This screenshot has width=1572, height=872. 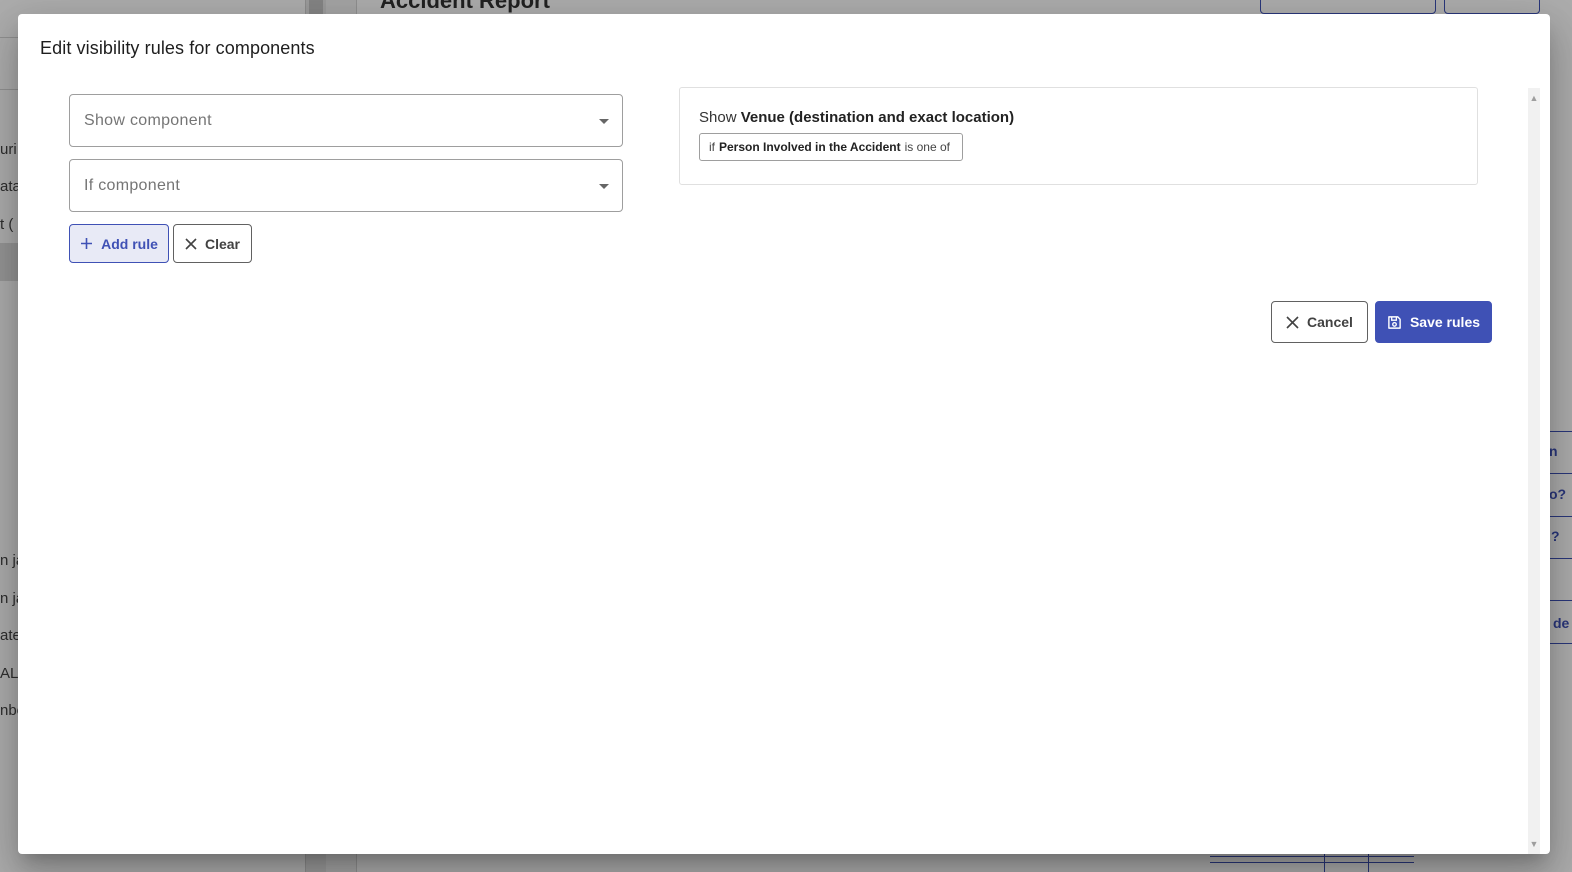 I want to click on rule-target-component: Venue (destination and exact location), so click(x=877, y=117).